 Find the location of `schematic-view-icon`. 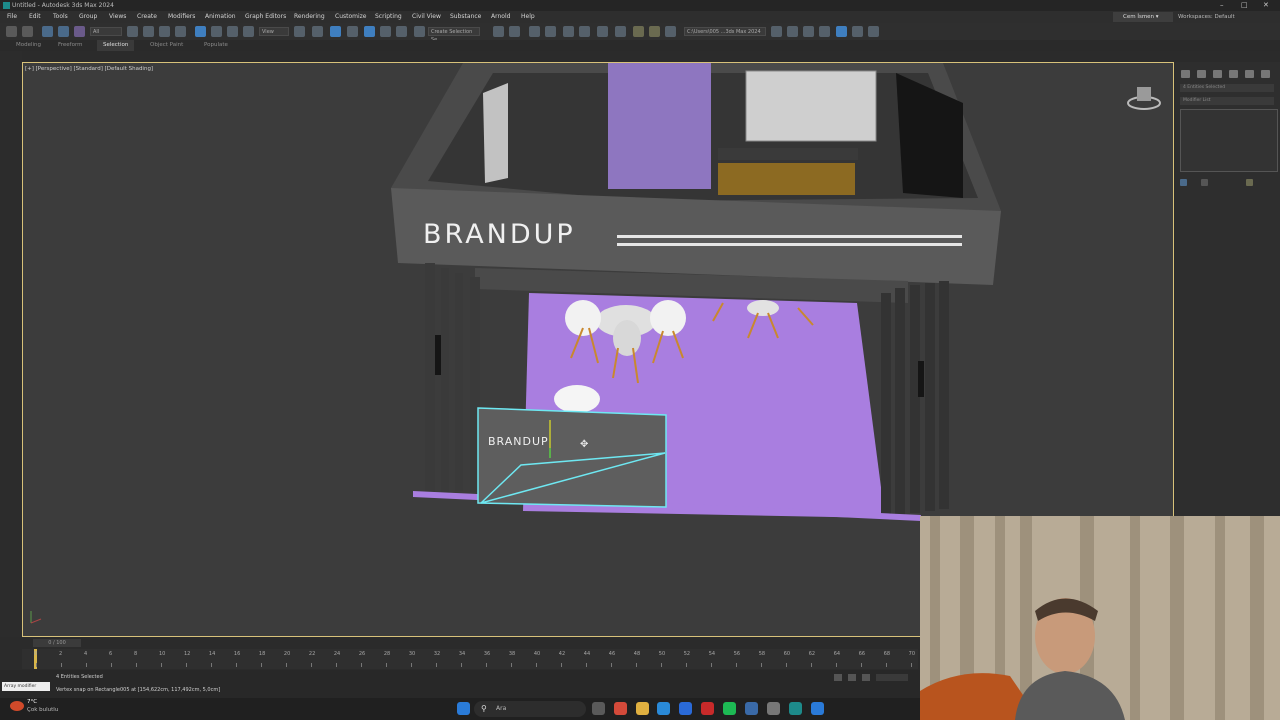

schematic-view-icon is located at coordinates (584, 31).